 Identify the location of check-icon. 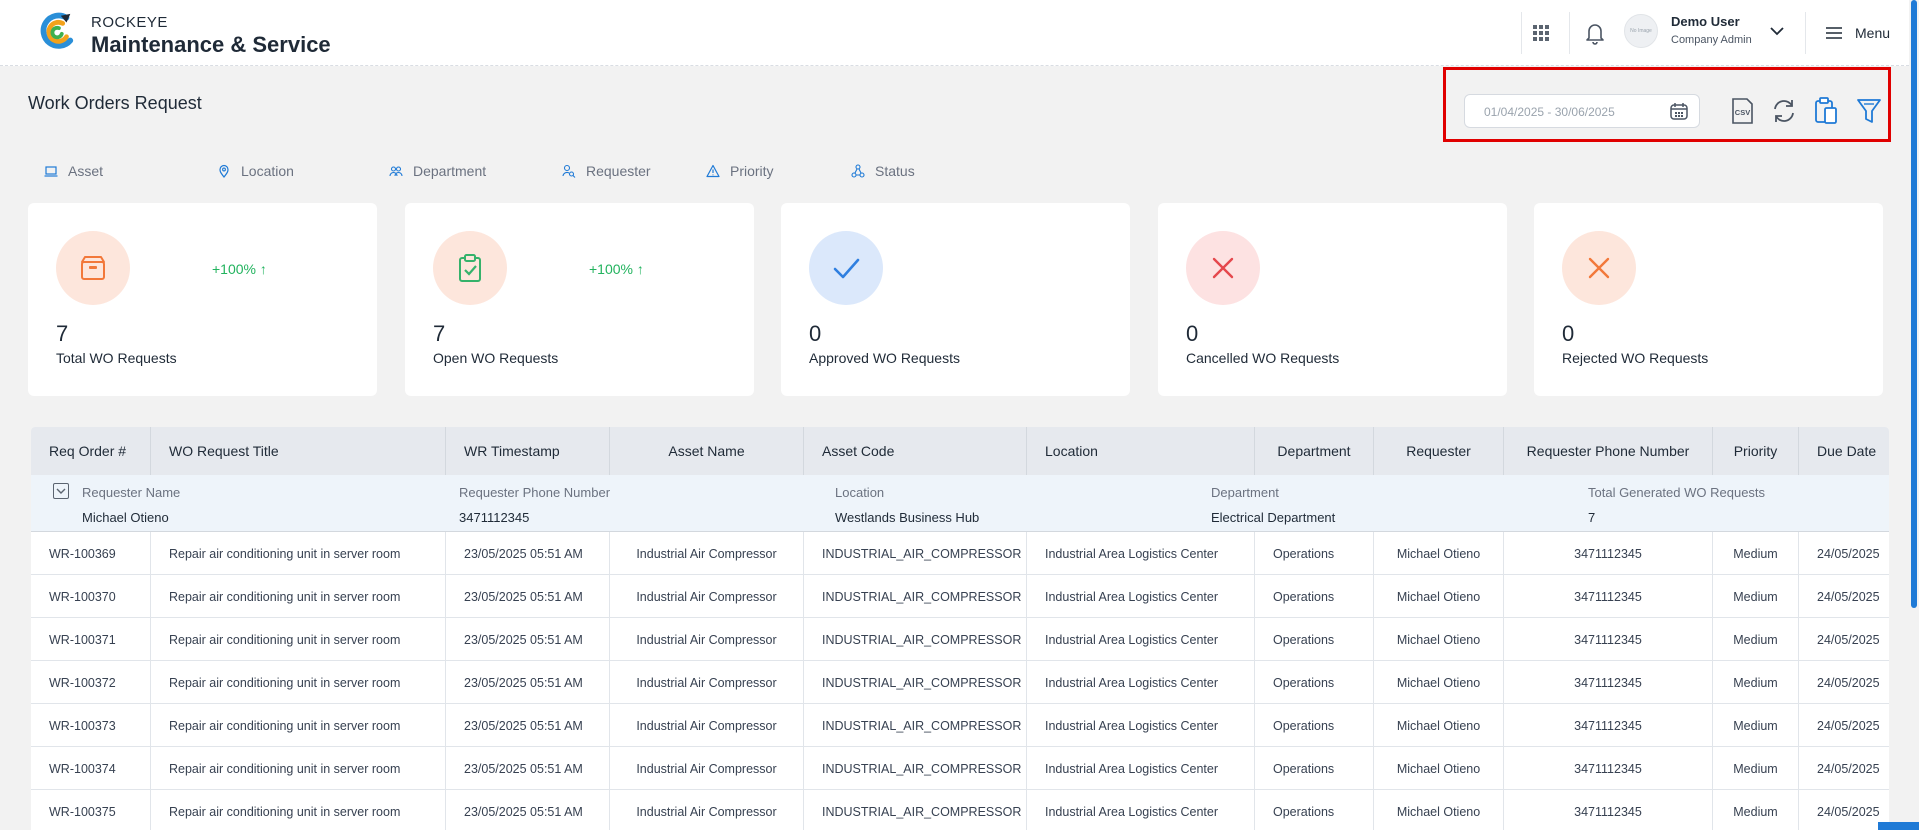
(846, 268).